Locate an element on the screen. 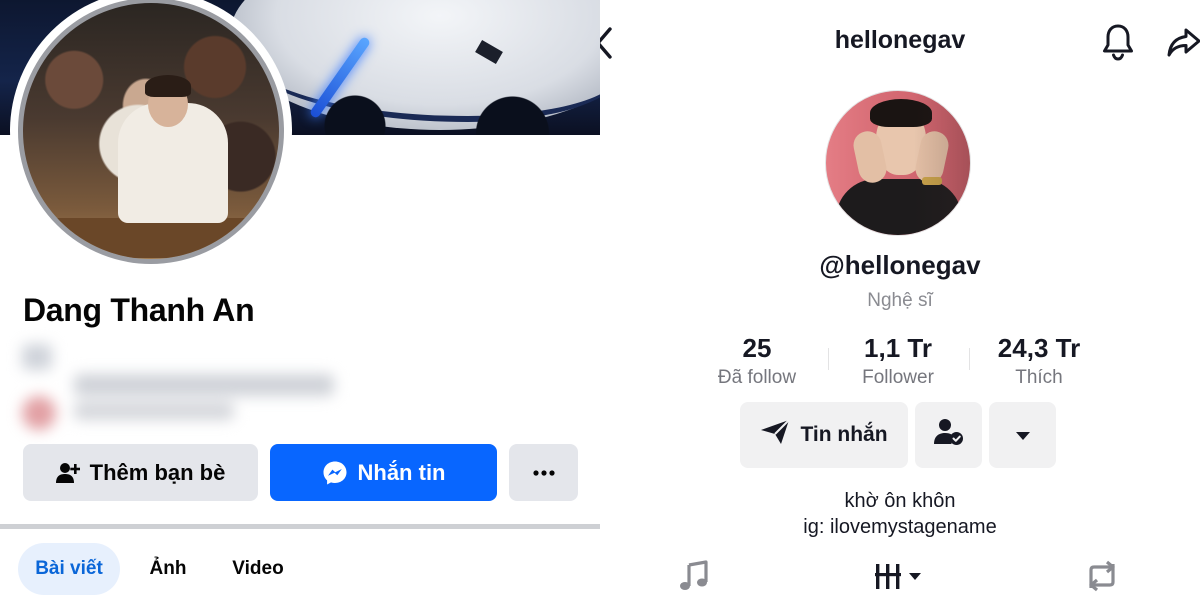 The image size is (1200, 600). tab-repost is located at coordinates (1102, 578).